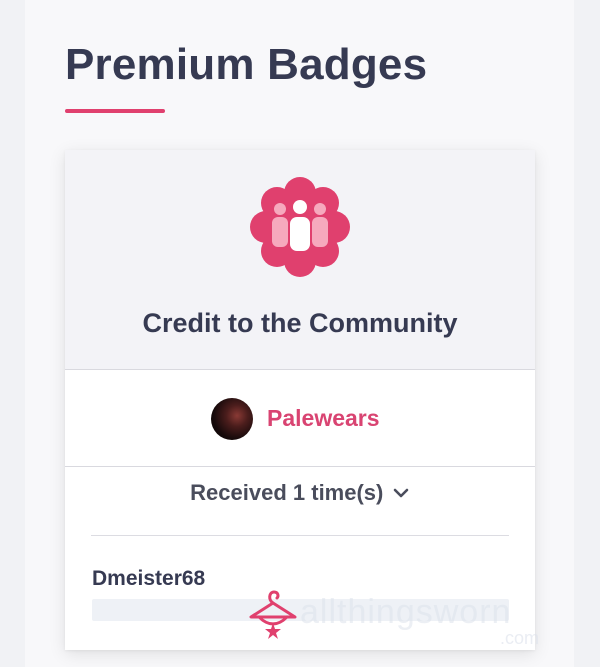 The height and width of the screenshot is (667, 600). Describe the element at coordinates (246, 64) in the screenshot. I see `page-title: Premium Badges` at that location.